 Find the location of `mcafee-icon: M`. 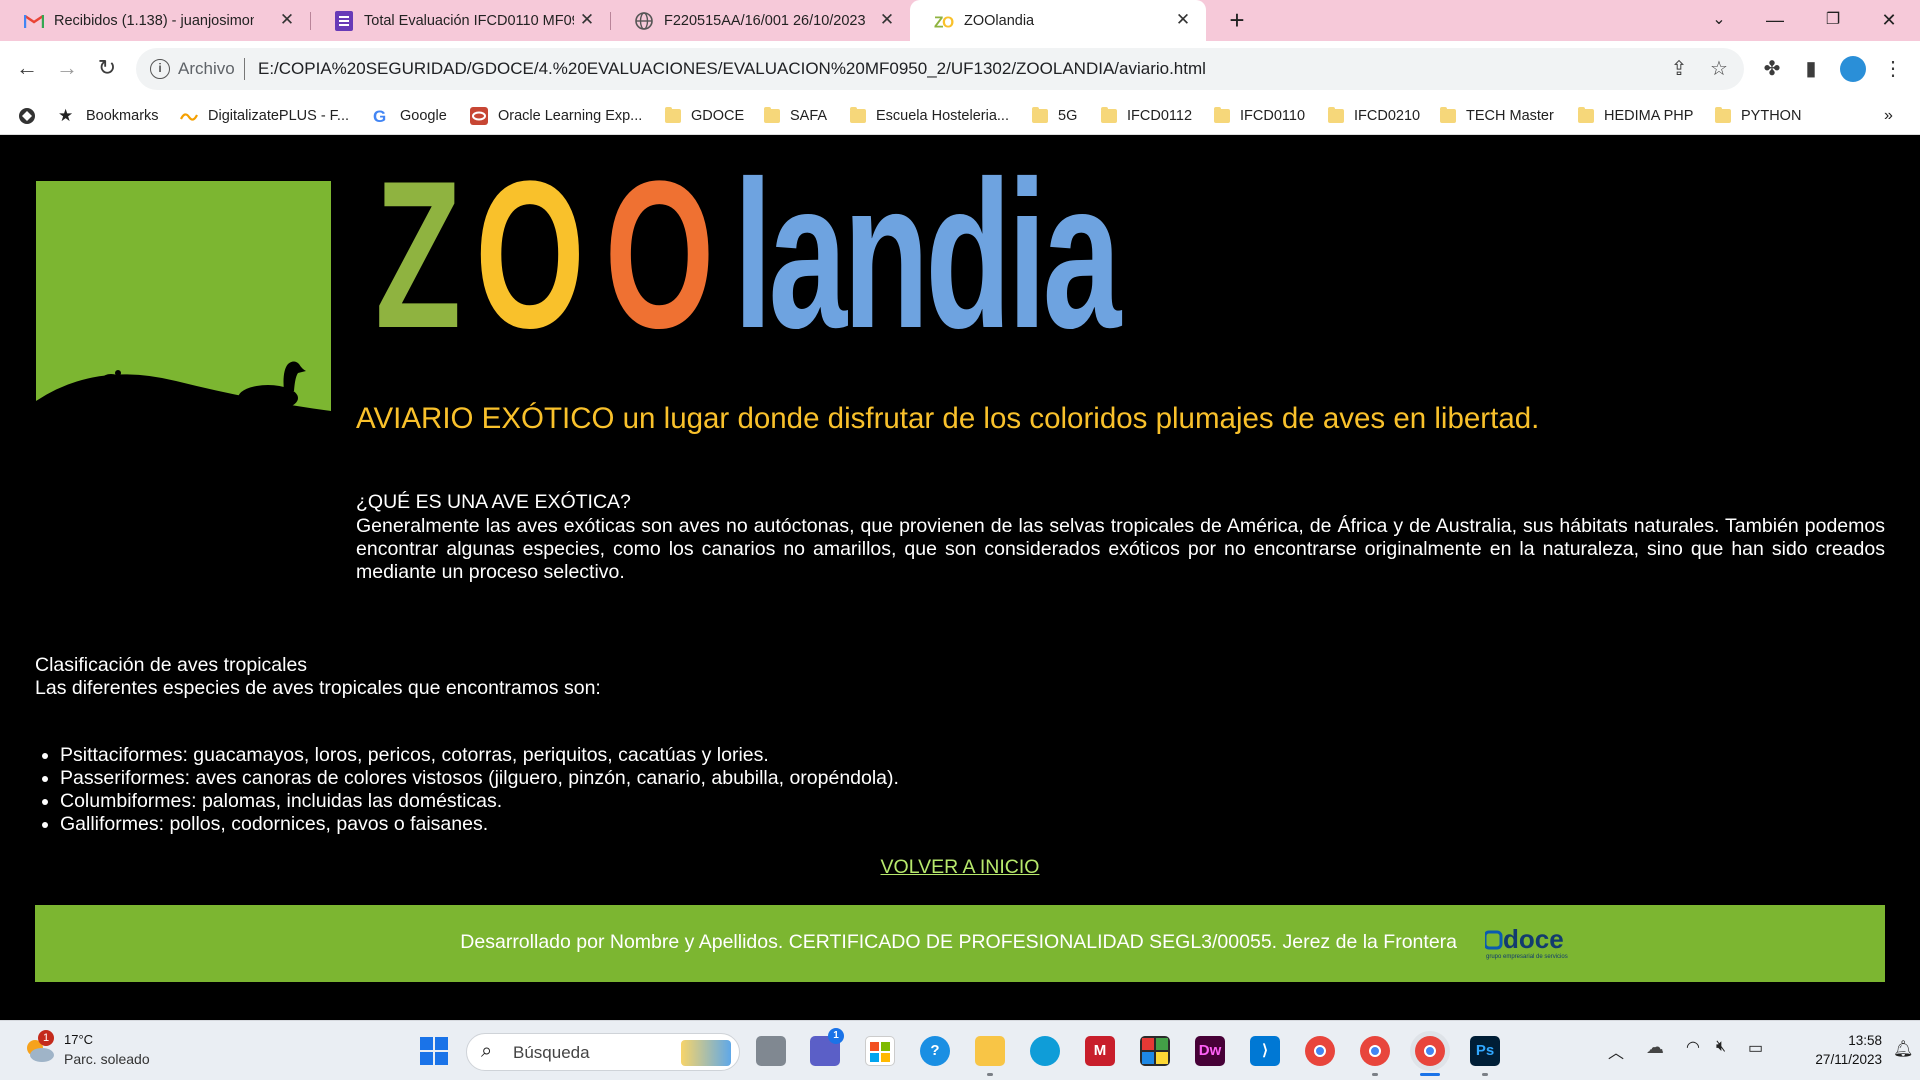

mcafee-icon: M is located at coordinates (1100, 1051).